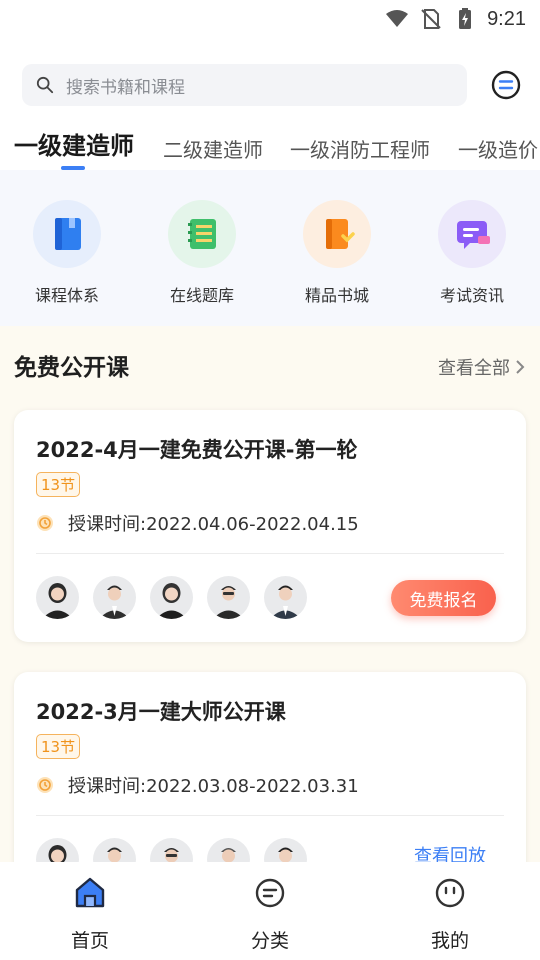 This screenshot has width=540, height=960. I want to click on search-placeholder: 搜索书籍和课程, so click(125, 87).